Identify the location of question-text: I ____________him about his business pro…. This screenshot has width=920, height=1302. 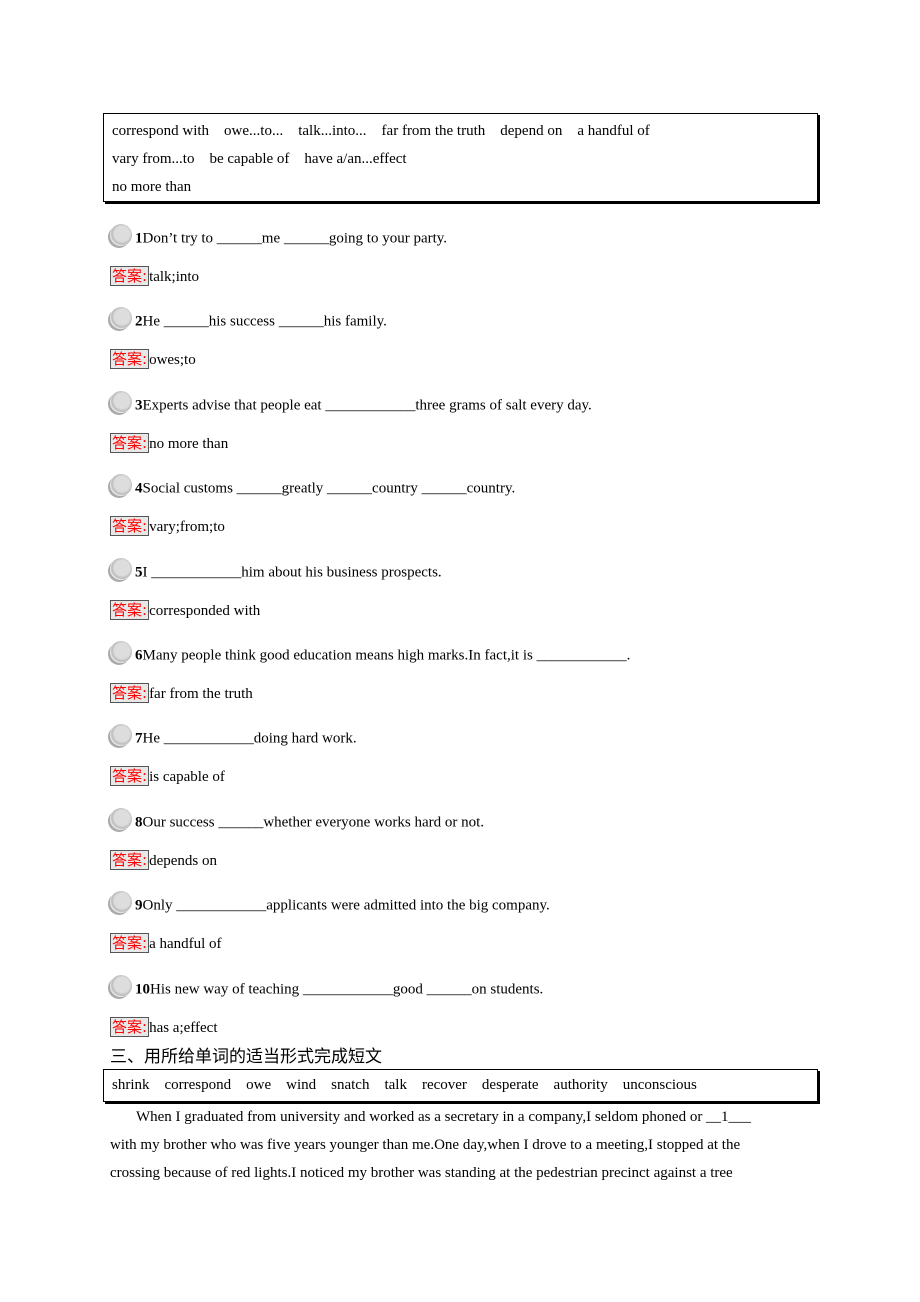
(292, 572).